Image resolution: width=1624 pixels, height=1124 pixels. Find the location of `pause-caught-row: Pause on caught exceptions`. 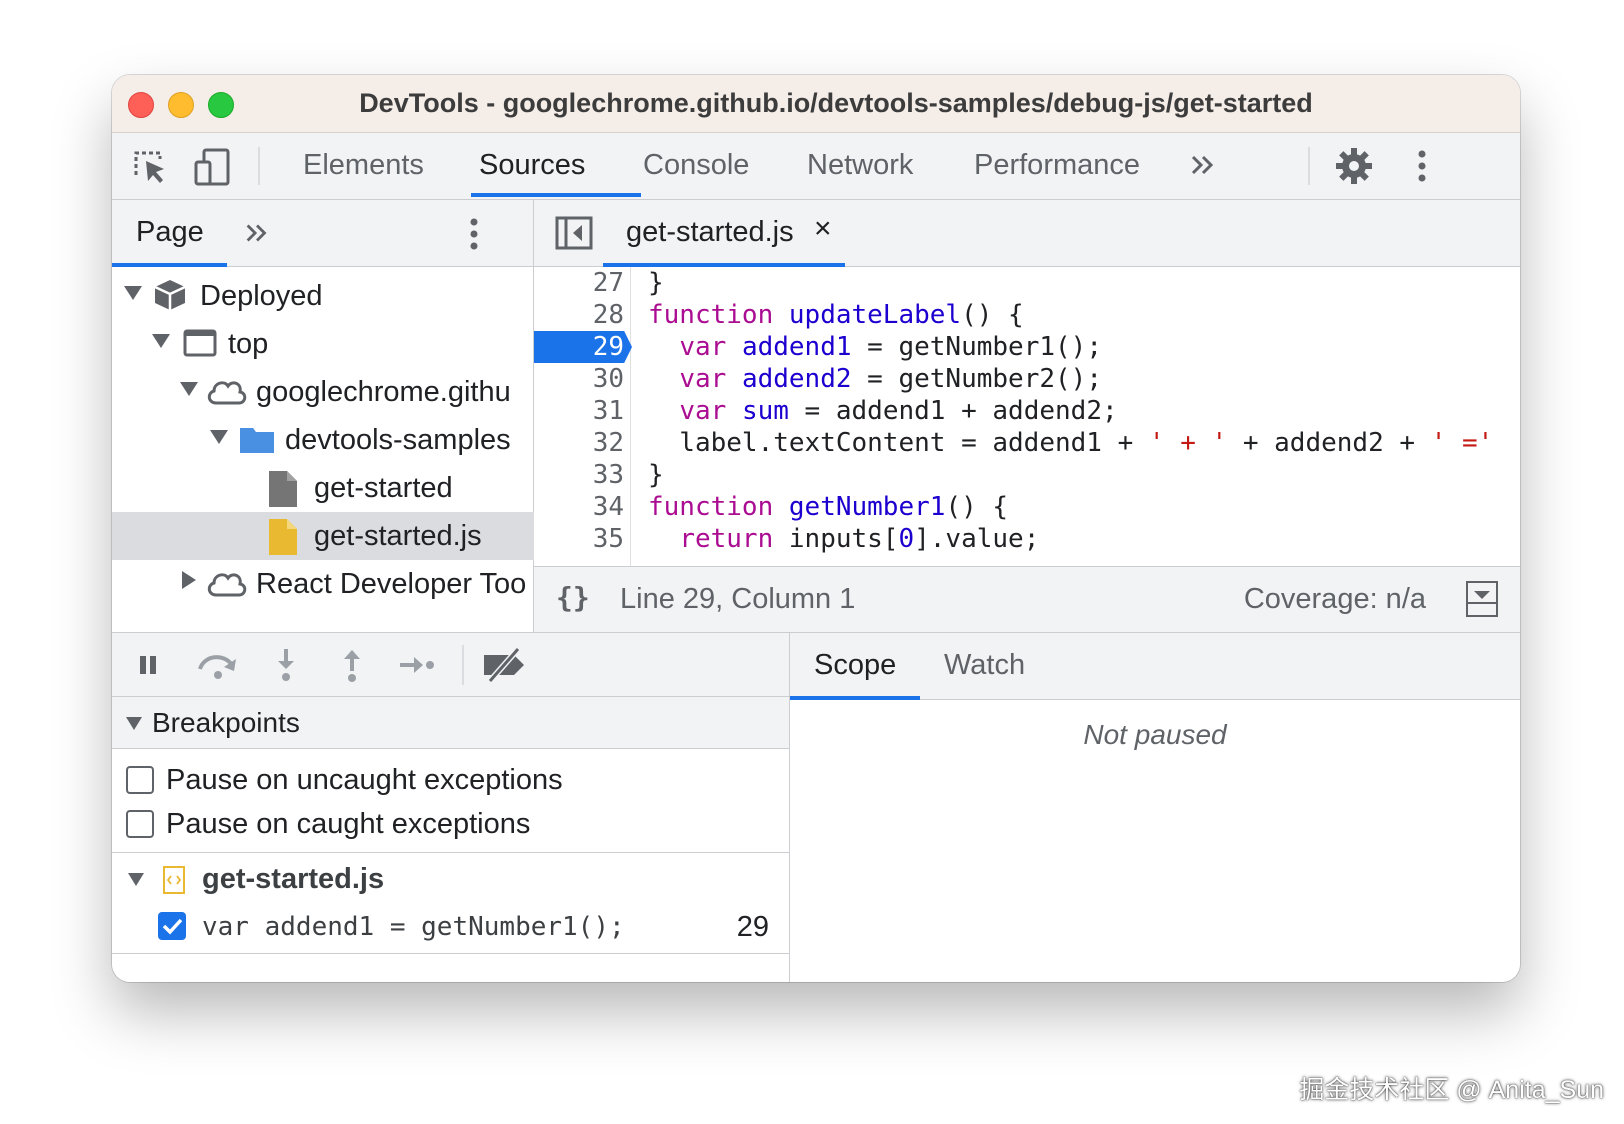

pause-caught-row: Pause on caught exceptions is located at coordinates (450, 825).